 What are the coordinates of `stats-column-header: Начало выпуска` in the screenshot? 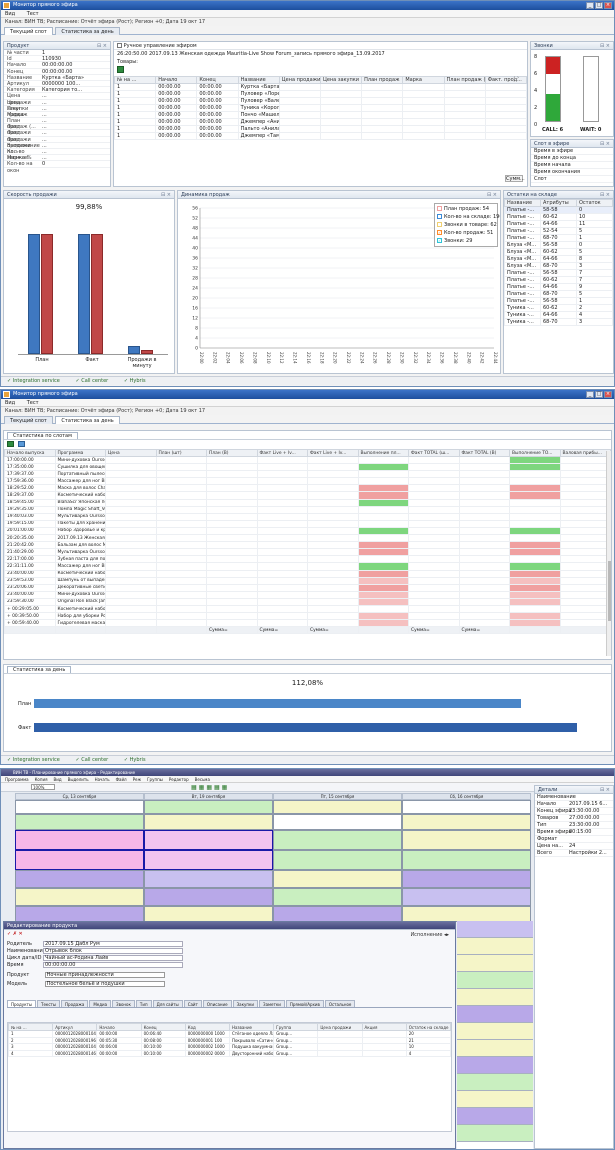 It's located at (30, 453).